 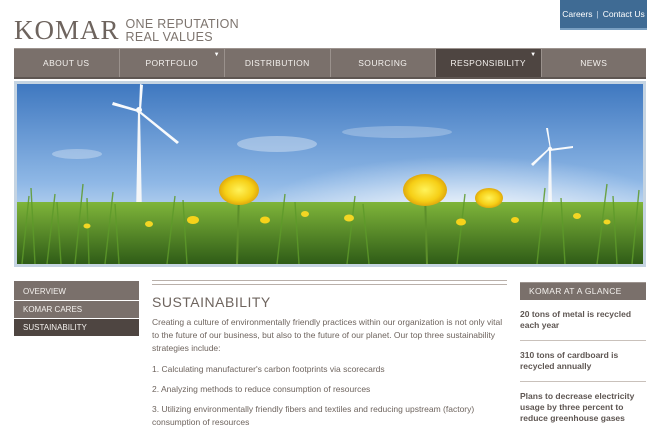 I want to click on nav-label: RESPONSIBILITY, so click(x=488, y=63).